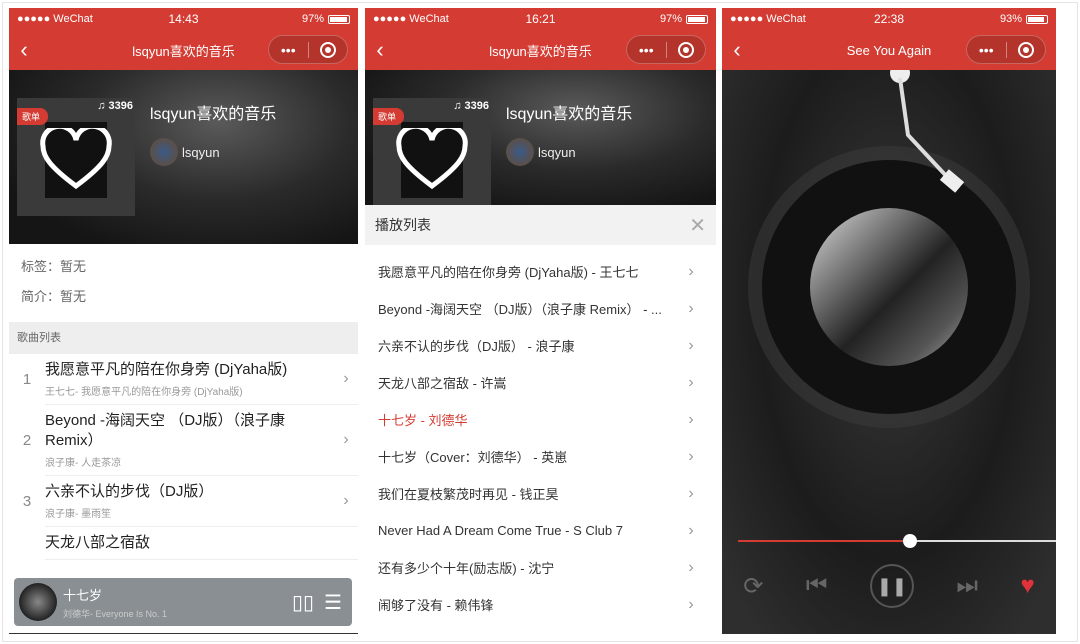 This screenshot has width=1080, height=644. Describe the element at coordinates (753, 586) in the screenshot. I see `repeat-icon: ⟳` at that location.